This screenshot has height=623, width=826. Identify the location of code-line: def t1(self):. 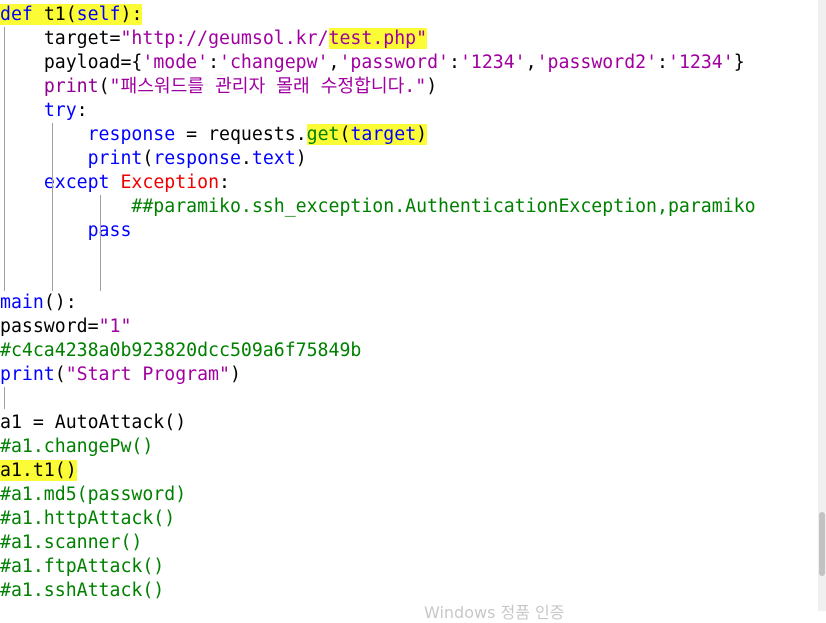
(71, 15).